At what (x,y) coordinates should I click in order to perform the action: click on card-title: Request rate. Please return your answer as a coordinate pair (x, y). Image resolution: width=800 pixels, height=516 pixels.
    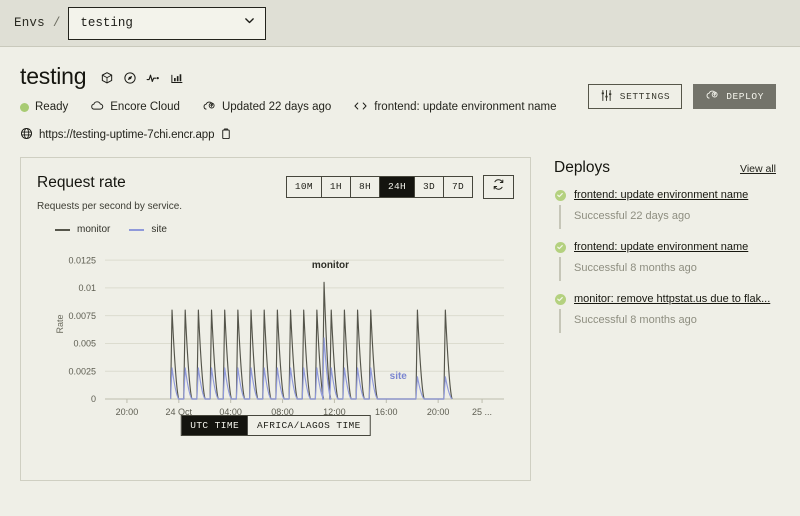
    Looking at the image, I should click on (81, 182).